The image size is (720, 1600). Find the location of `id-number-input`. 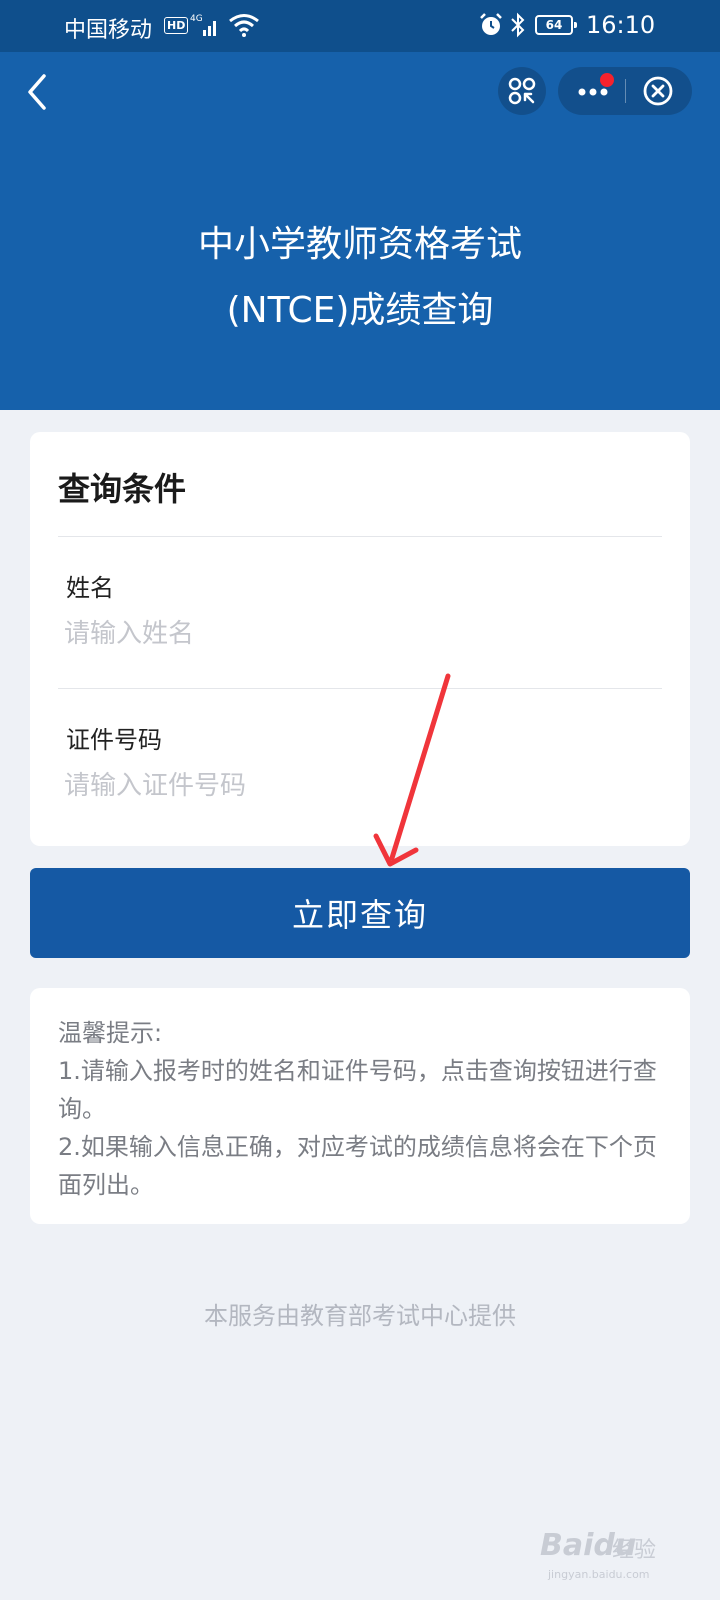

id-number-input is located at coordinates (358, 786).